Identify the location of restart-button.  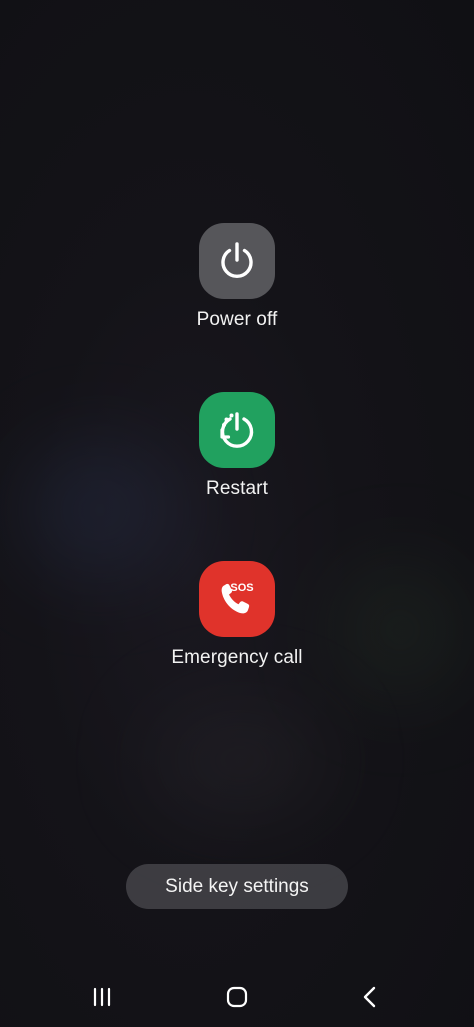
(237, 430).